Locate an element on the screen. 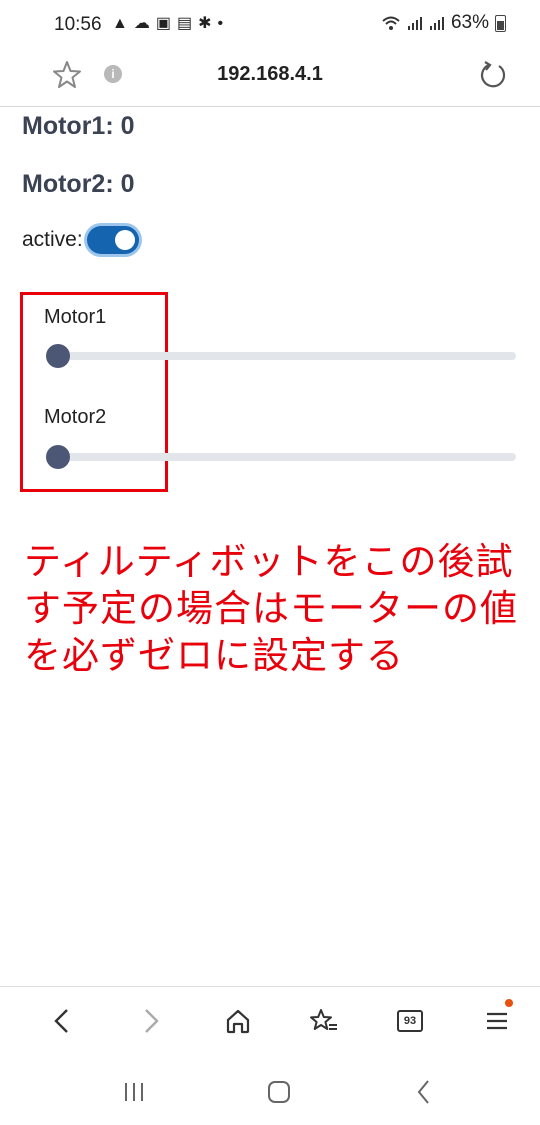  reload-icon is located at coordinates (493, 75).